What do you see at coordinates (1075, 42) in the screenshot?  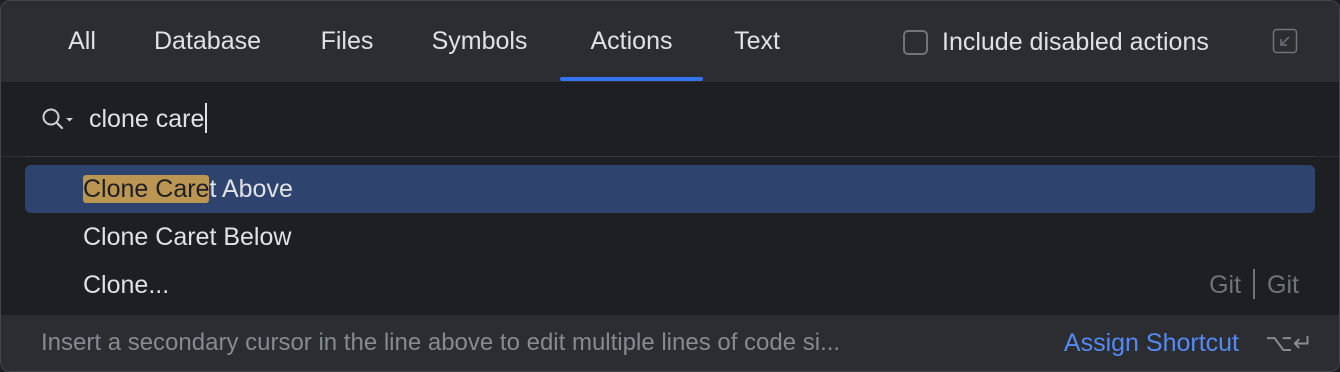 I see `include-disabled-label: Include disabled actions` at bounding box center [1075, 42].